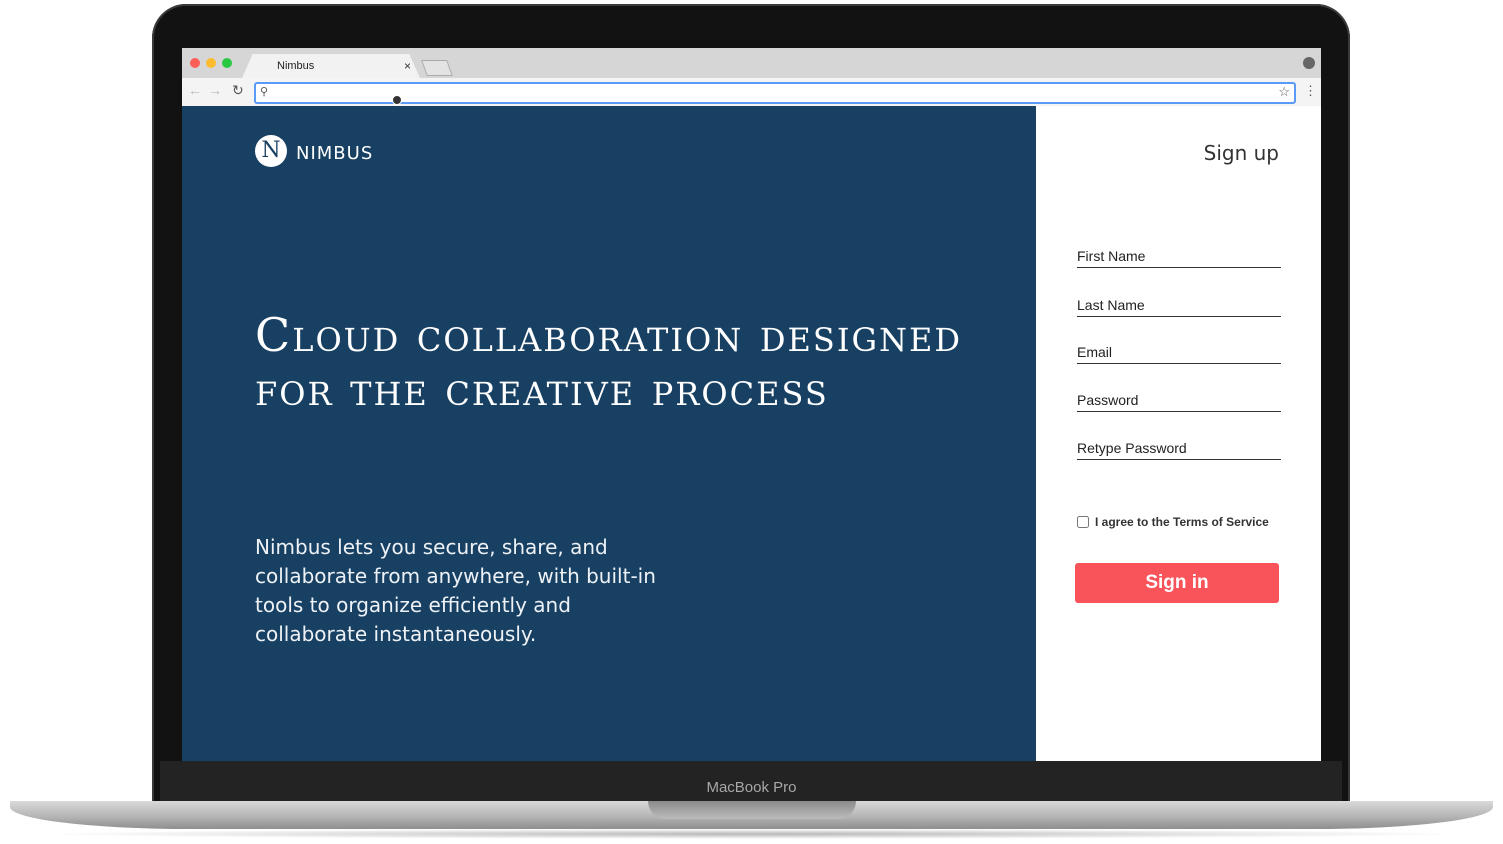 This screenshot has height=844, width=1503. Describe the element at coordinates (195, 90) in the screenshot. I see `arrow-left-icon: ←` at that location.